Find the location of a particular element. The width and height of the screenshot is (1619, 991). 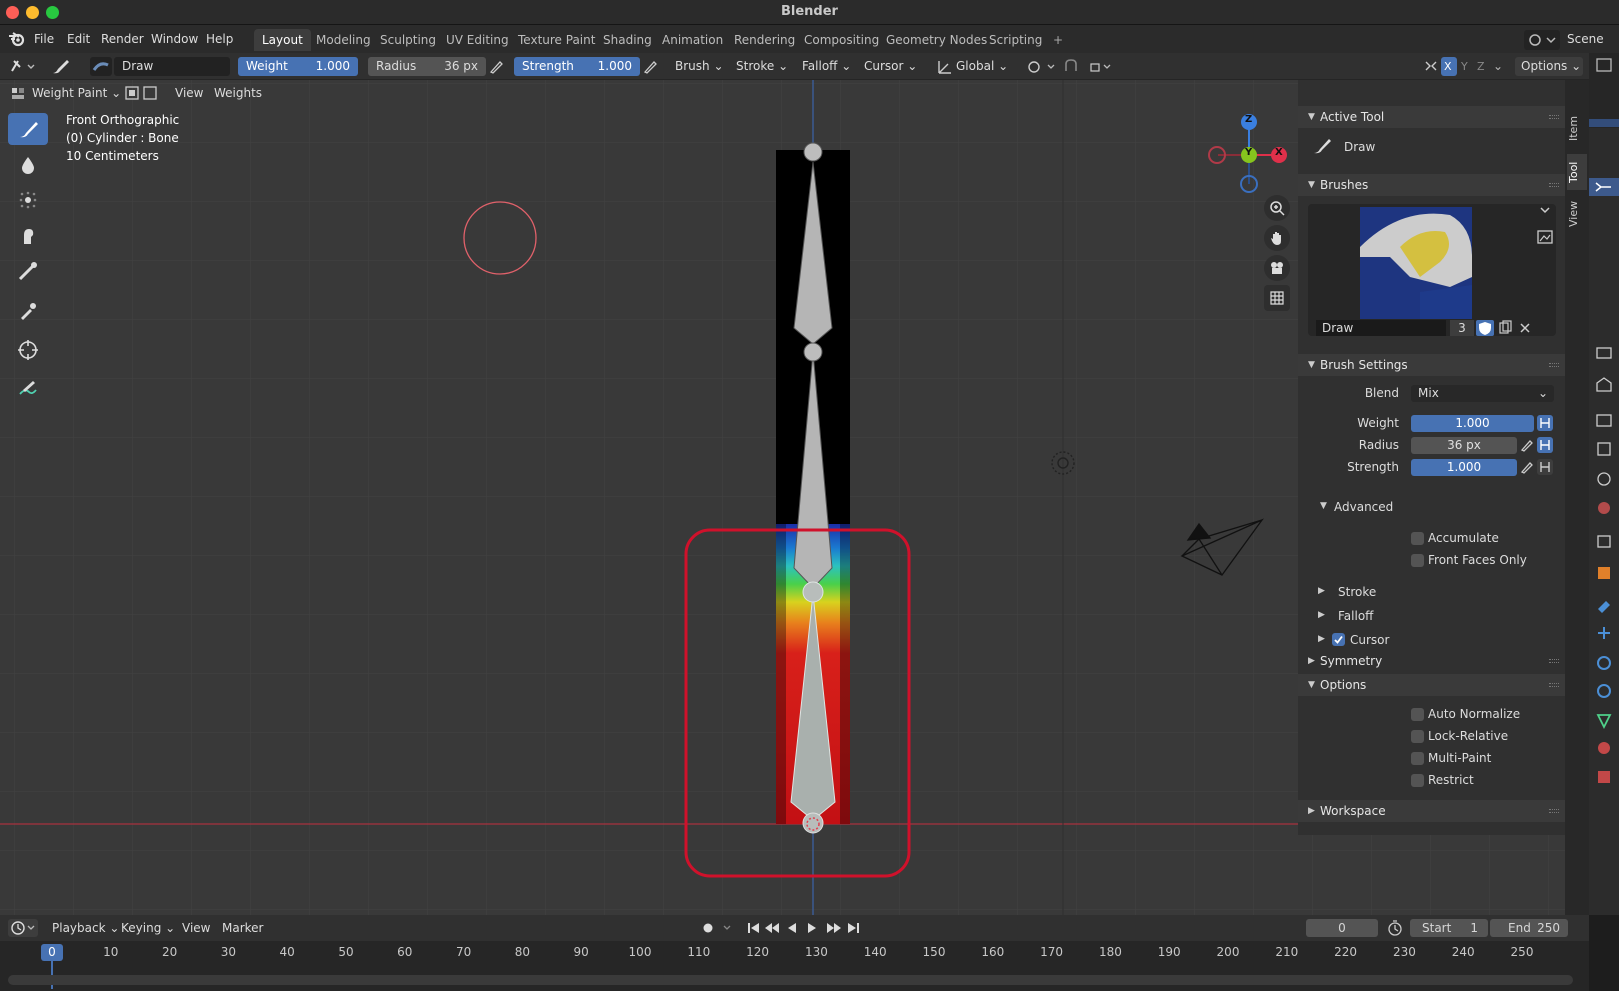

brush-tool-icon is located at coordinates (61, 66).